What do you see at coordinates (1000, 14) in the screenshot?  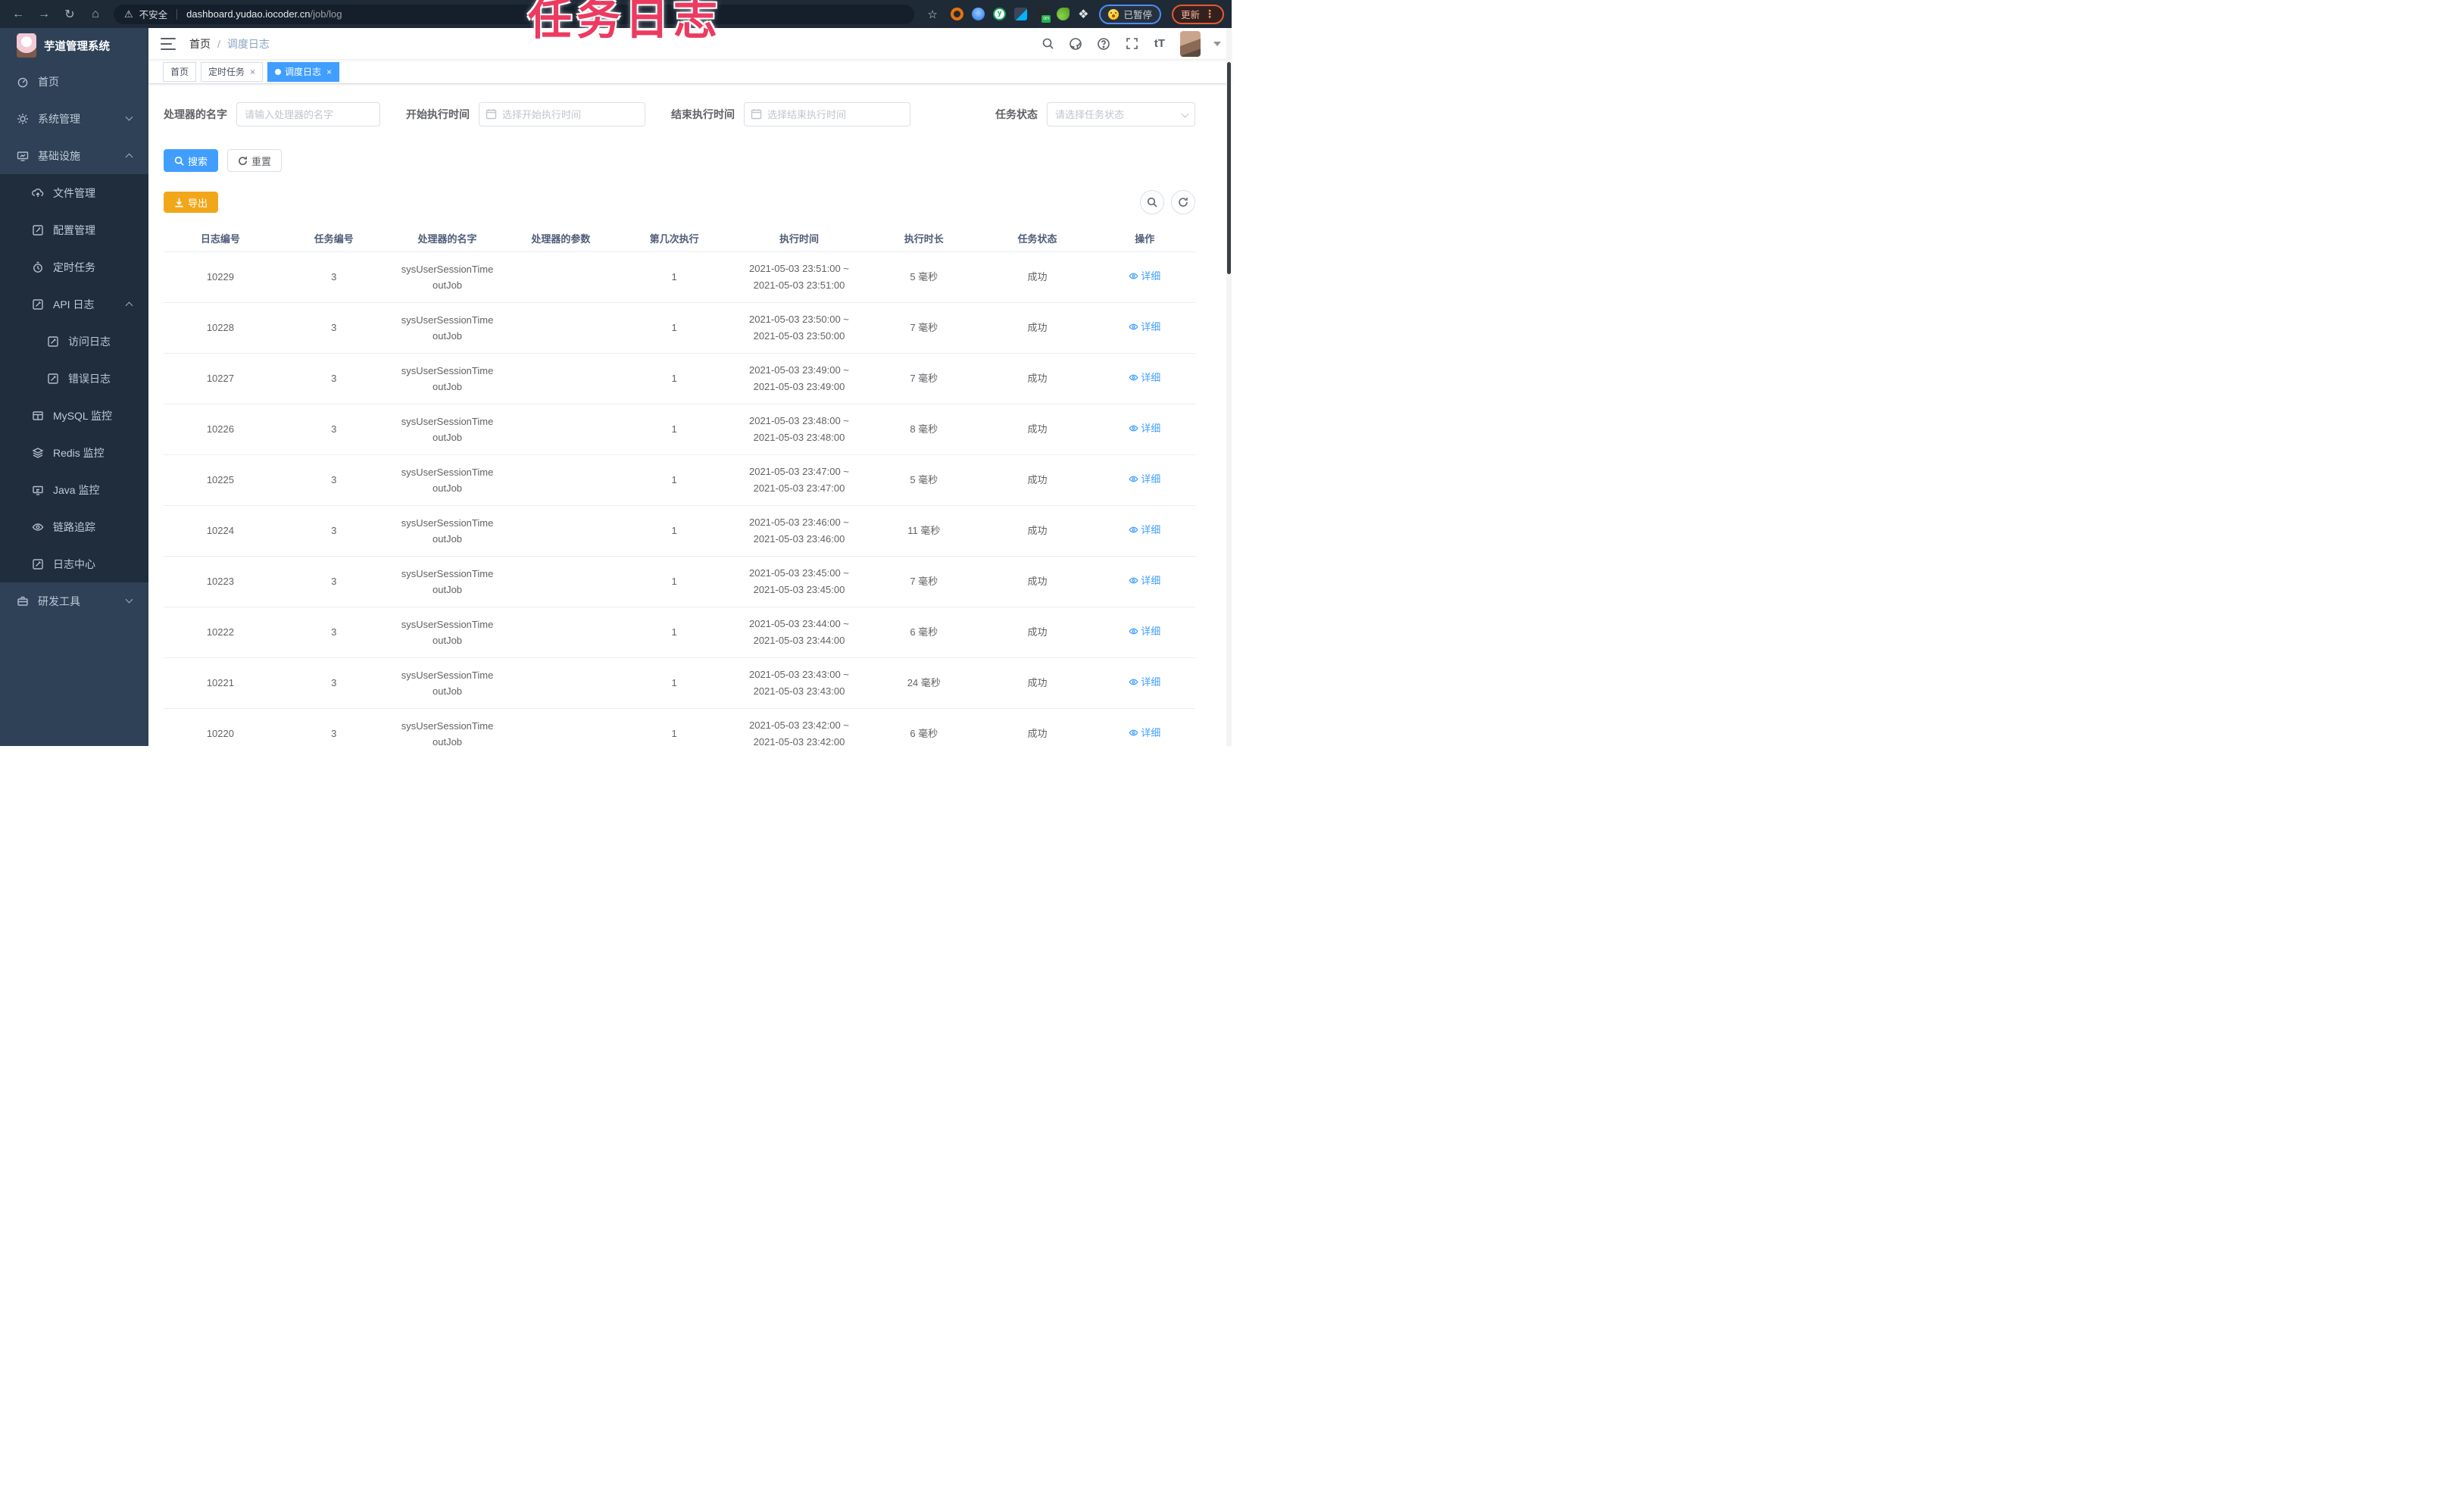 I see `extension-green-icon: y` at bounding box center [1000, 14].